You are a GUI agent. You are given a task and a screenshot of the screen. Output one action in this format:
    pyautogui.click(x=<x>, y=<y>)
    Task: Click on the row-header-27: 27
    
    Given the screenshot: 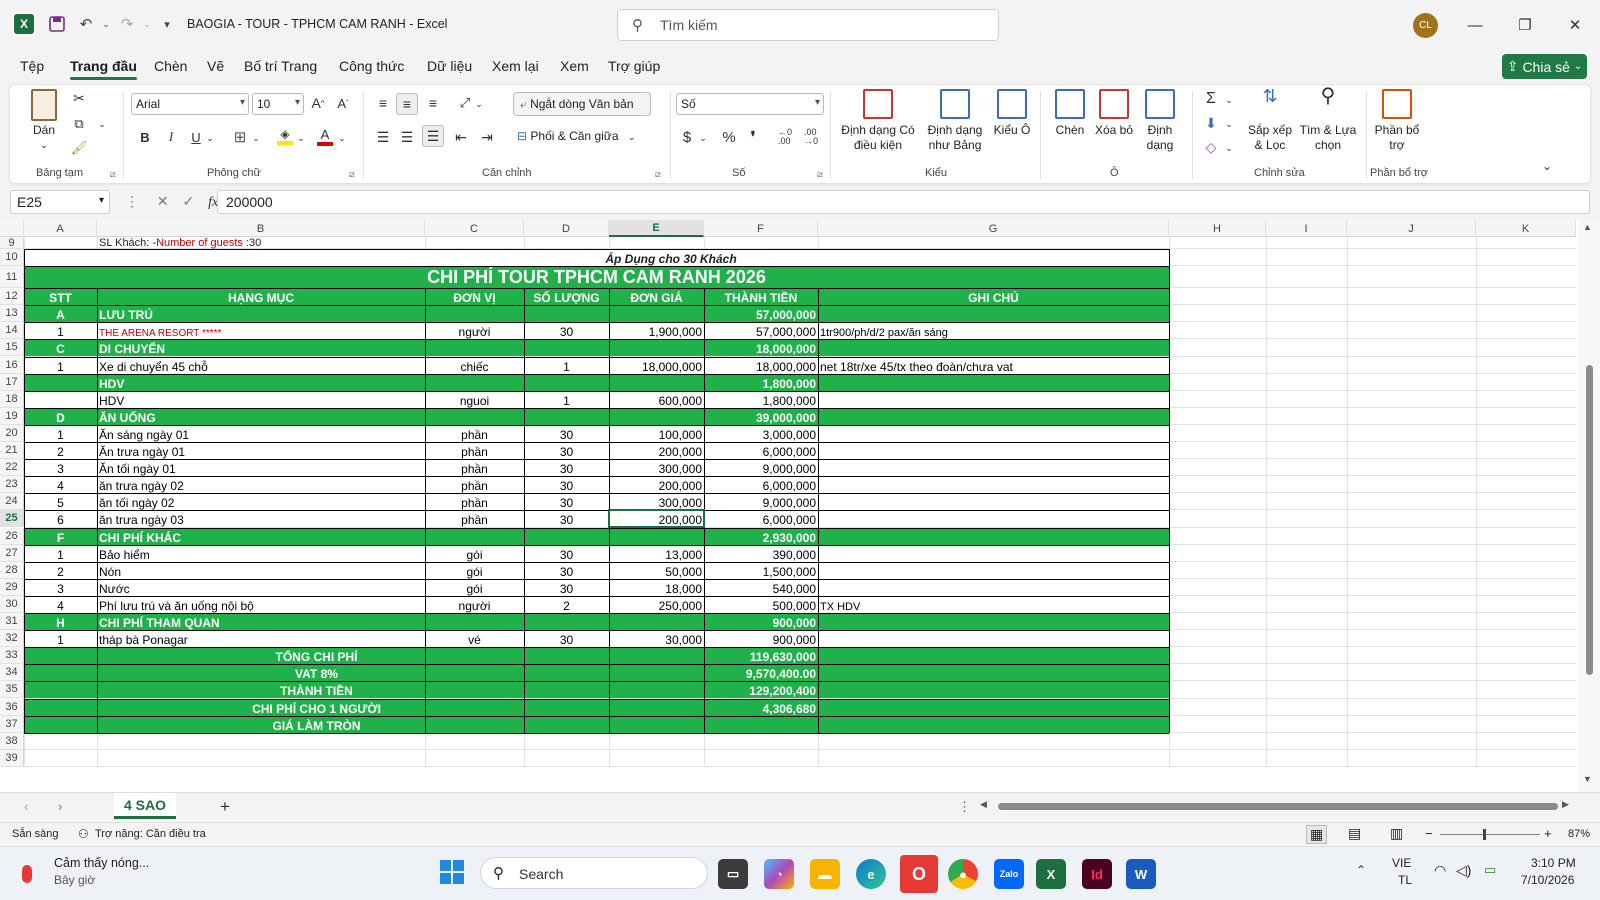 What is the action you would take?
    pyautogui.click(x=12, y=553)
    